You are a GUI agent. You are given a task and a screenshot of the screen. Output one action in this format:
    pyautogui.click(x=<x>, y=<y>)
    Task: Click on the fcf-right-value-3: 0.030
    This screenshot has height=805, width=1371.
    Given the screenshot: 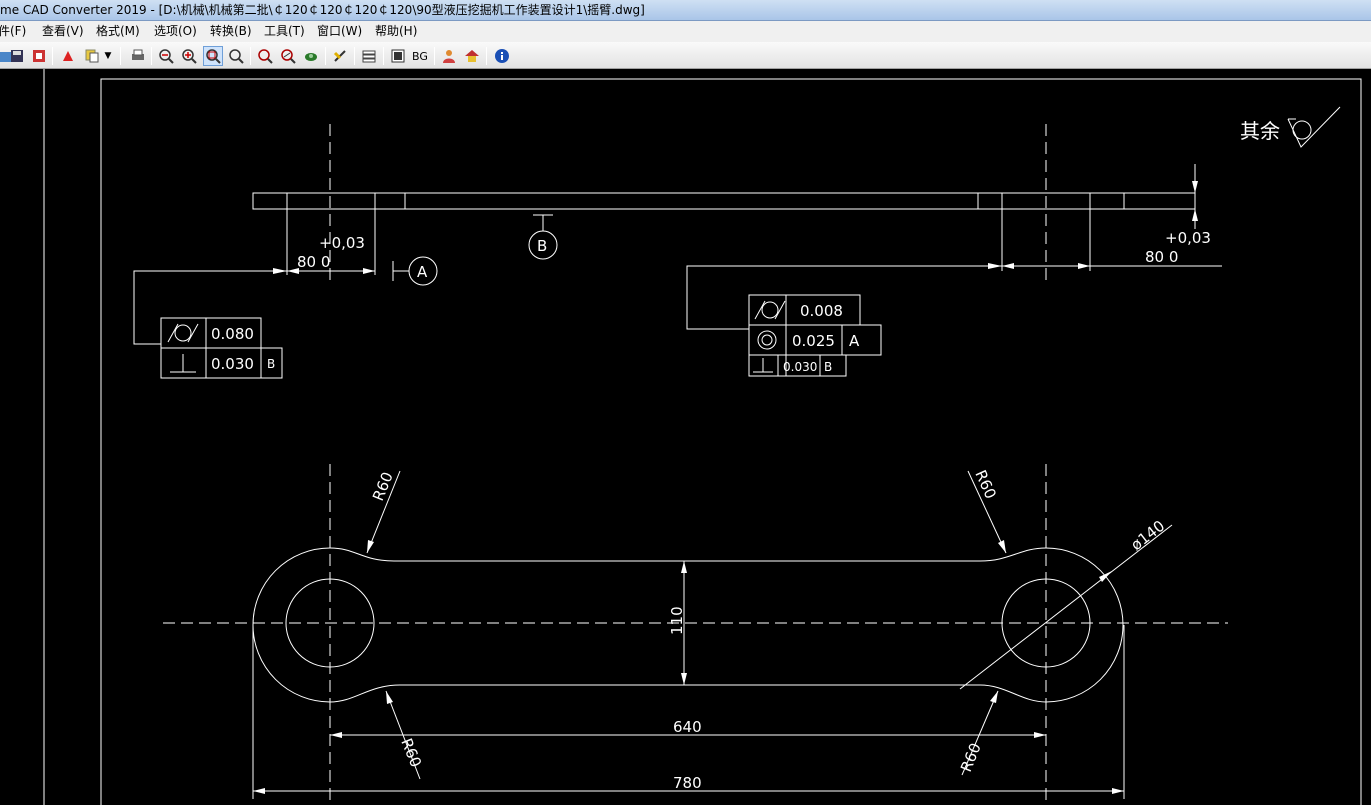 What is the action you would take?
    pyautogui.click(x=800, y=367)
    